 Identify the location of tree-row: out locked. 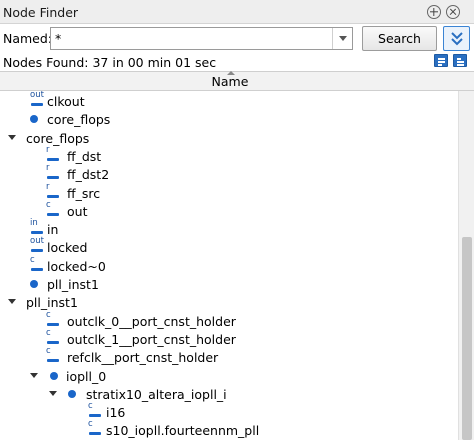
(229, 246).